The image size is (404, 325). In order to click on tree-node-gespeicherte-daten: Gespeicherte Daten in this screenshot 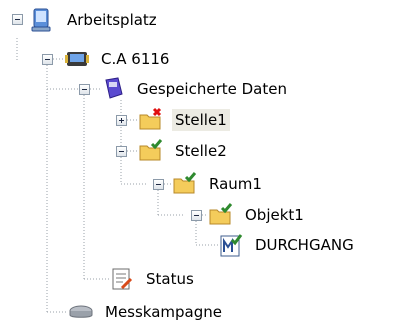, I will do `click(230, 89)`.